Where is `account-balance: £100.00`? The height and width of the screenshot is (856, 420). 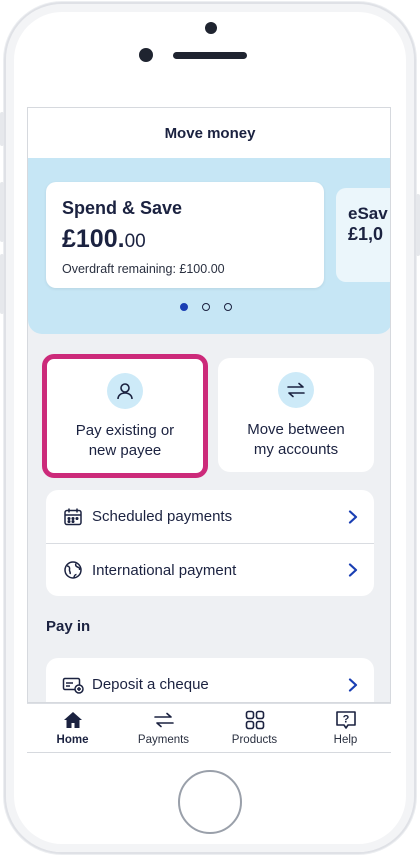 account-balance: £100.00 is located at coordinates (104, 239).